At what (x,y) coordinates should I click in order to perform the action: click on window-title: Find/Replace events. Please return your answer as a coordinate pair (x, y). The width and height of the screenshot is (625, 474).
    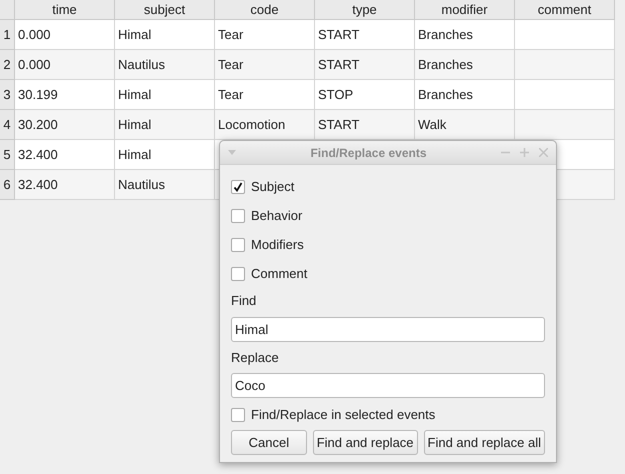
    Looking at the image, I should click on (368, 153).